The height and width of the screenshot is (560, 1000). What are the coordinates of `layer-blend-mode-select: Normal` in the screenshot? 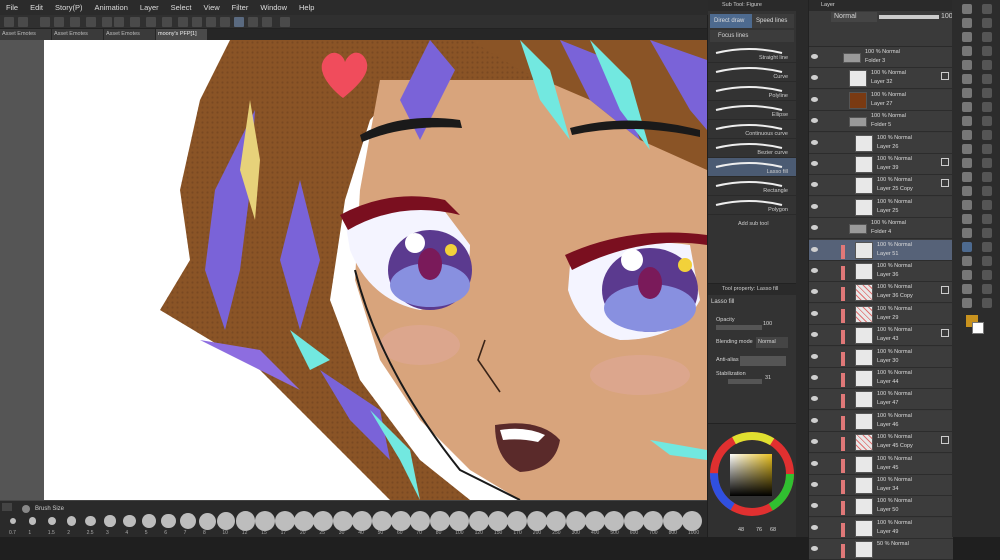 It's located at (854, 17).